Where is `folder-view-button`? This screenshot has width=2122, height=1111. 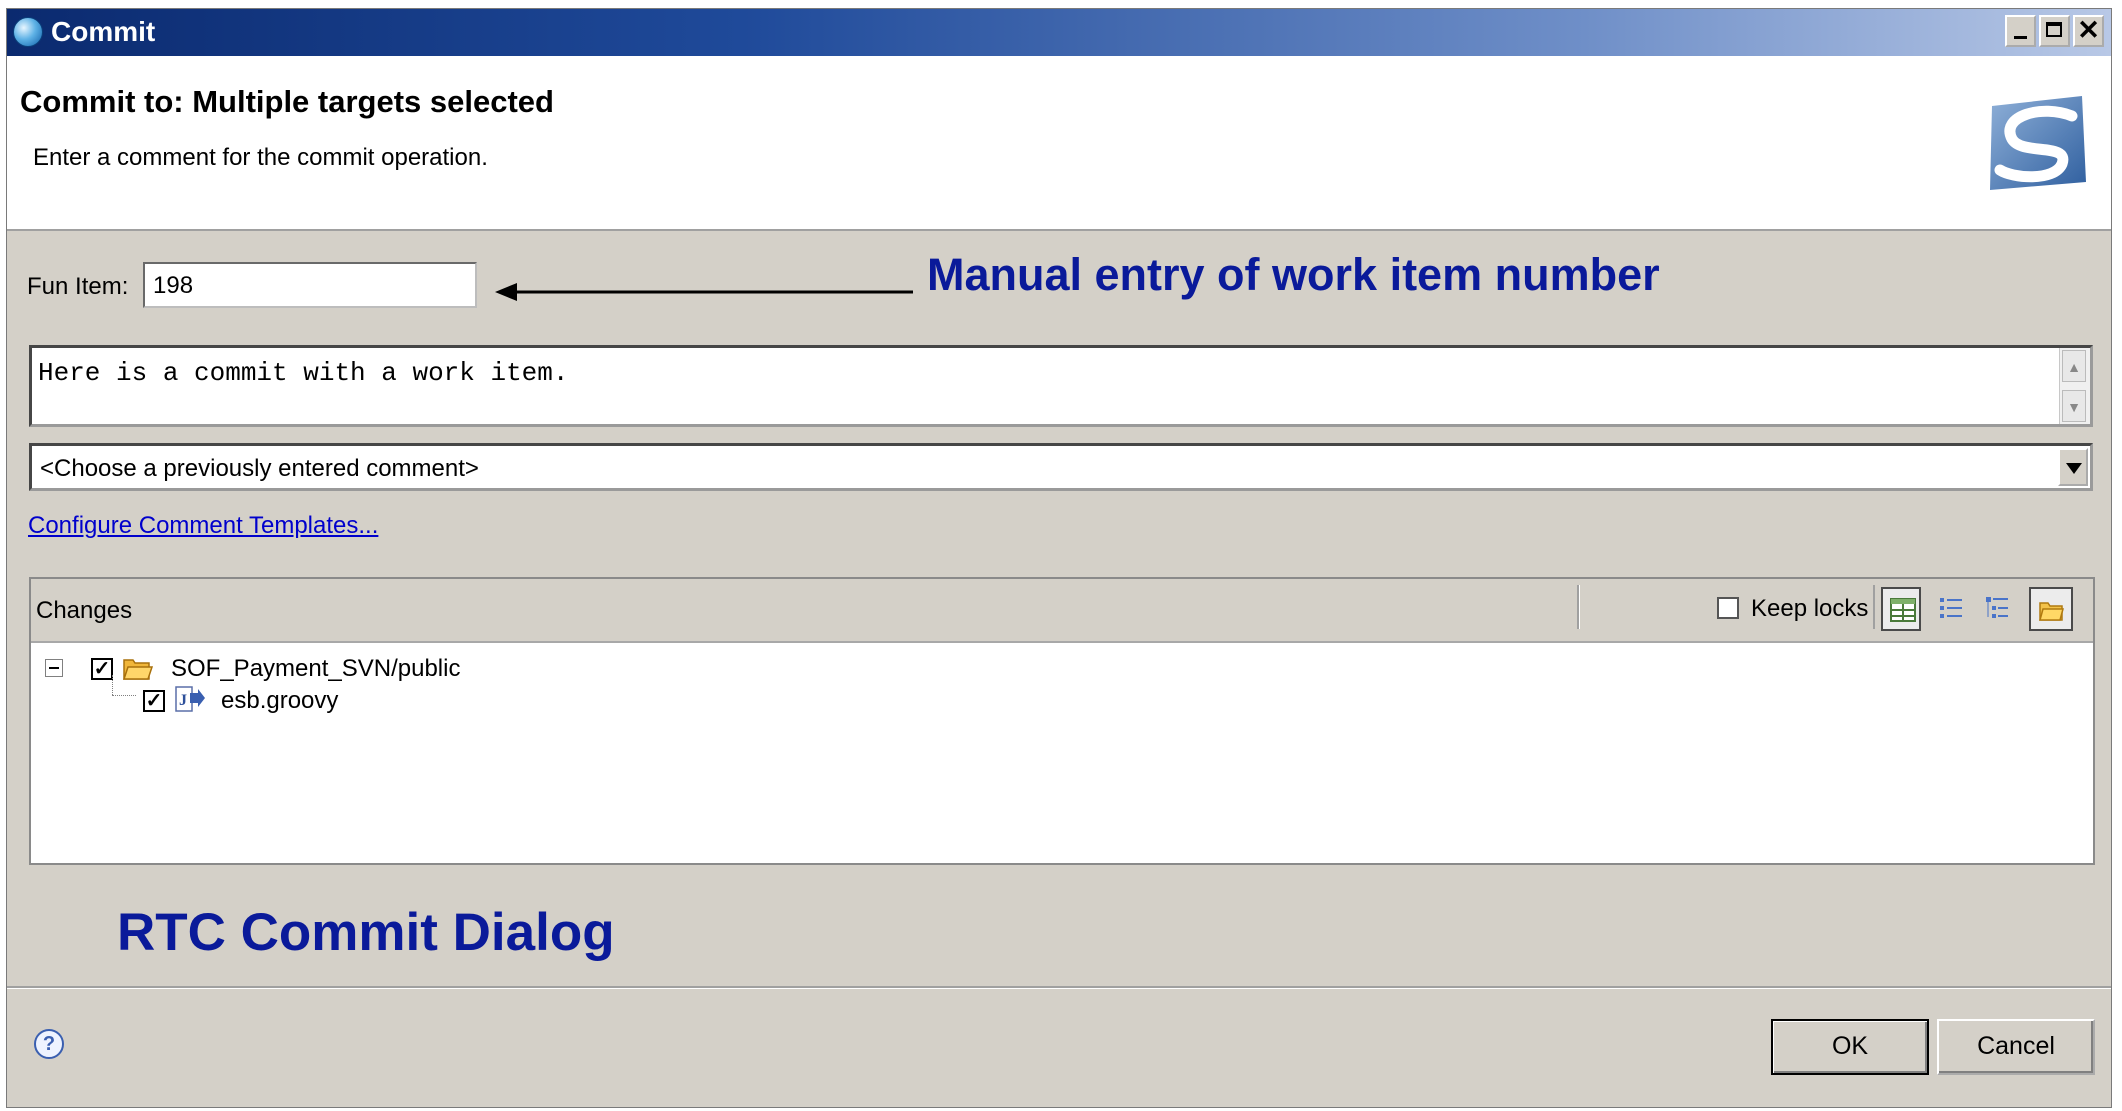
folder-view-button is located at coordinates (2051, 609).